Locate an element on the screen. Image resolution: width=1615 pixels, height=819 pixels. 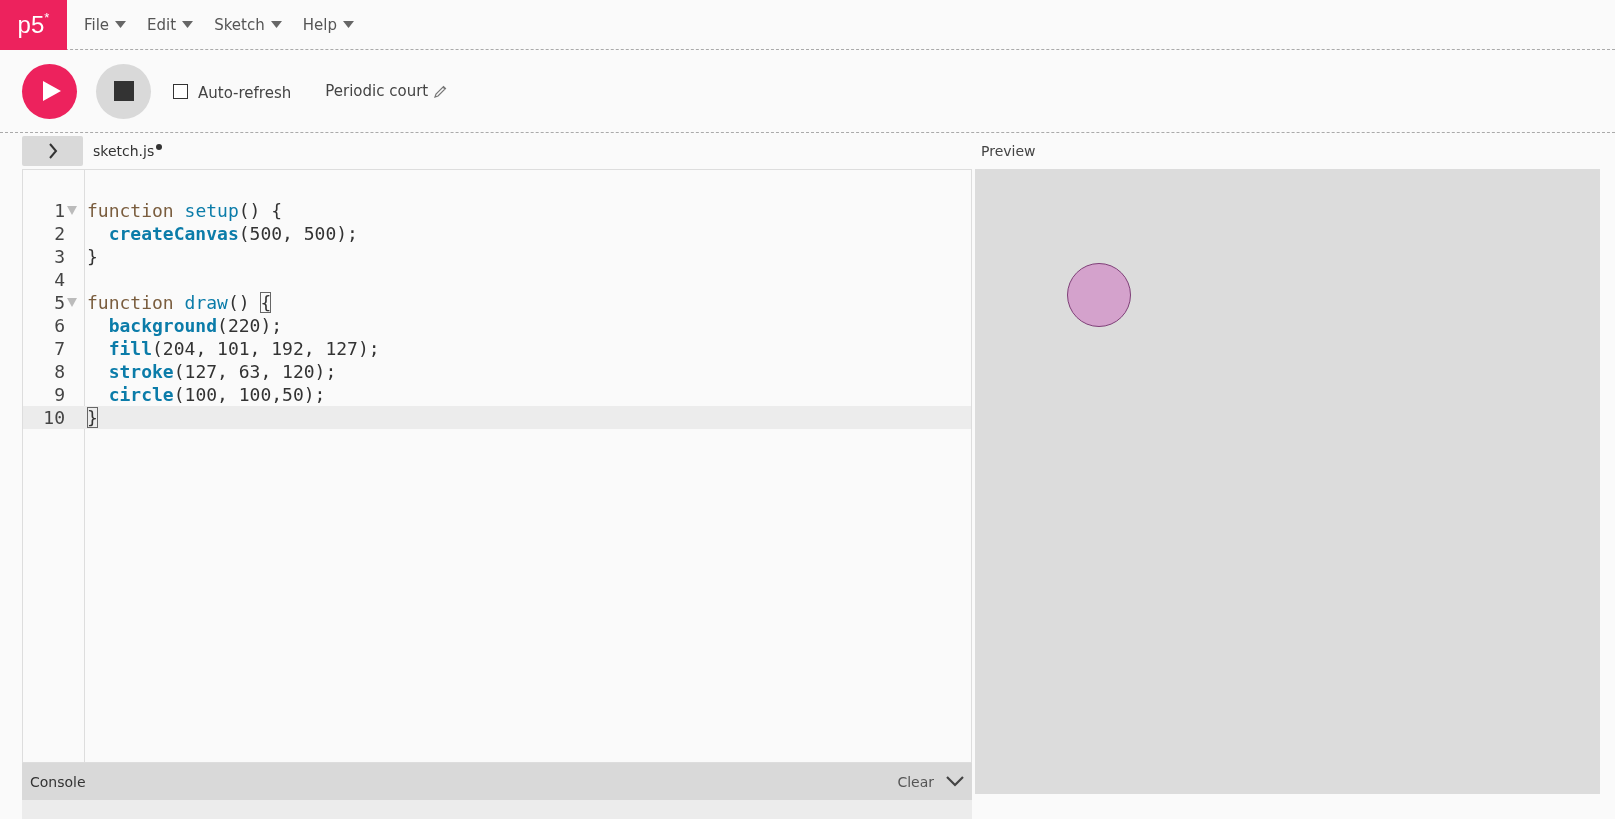
sketch-name: Periodic court is located at coordinates (377, 91).